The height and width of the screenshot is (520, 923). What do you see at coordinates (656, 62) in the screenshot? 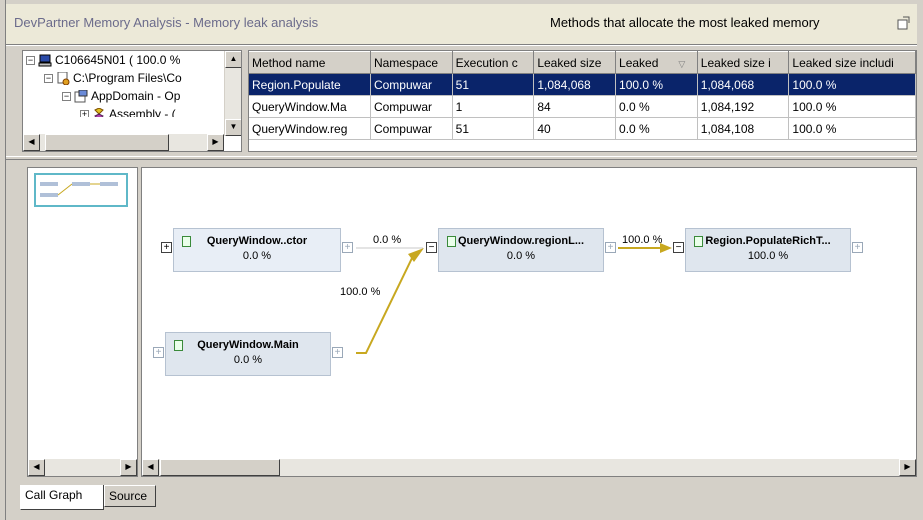
I see `column-header-leaked-percent: Leaked ▽` at bounding box center [656, 62].